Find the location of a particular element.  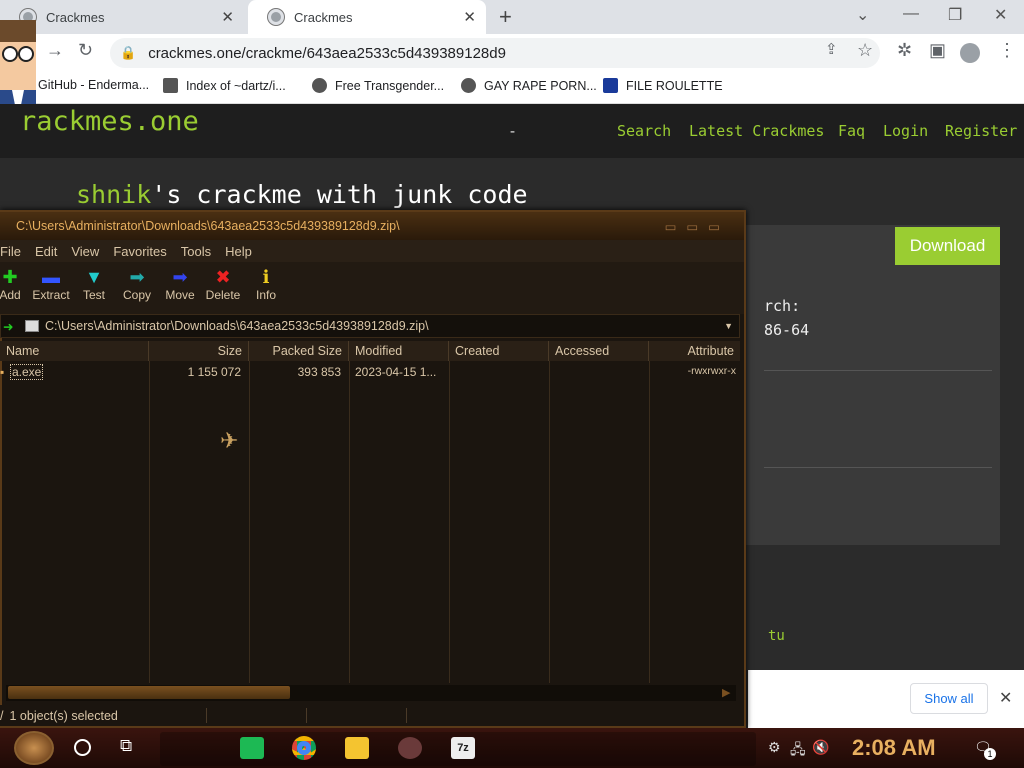

steampunk-cursor-icon: ✈ is located at coordinates (229, 440).